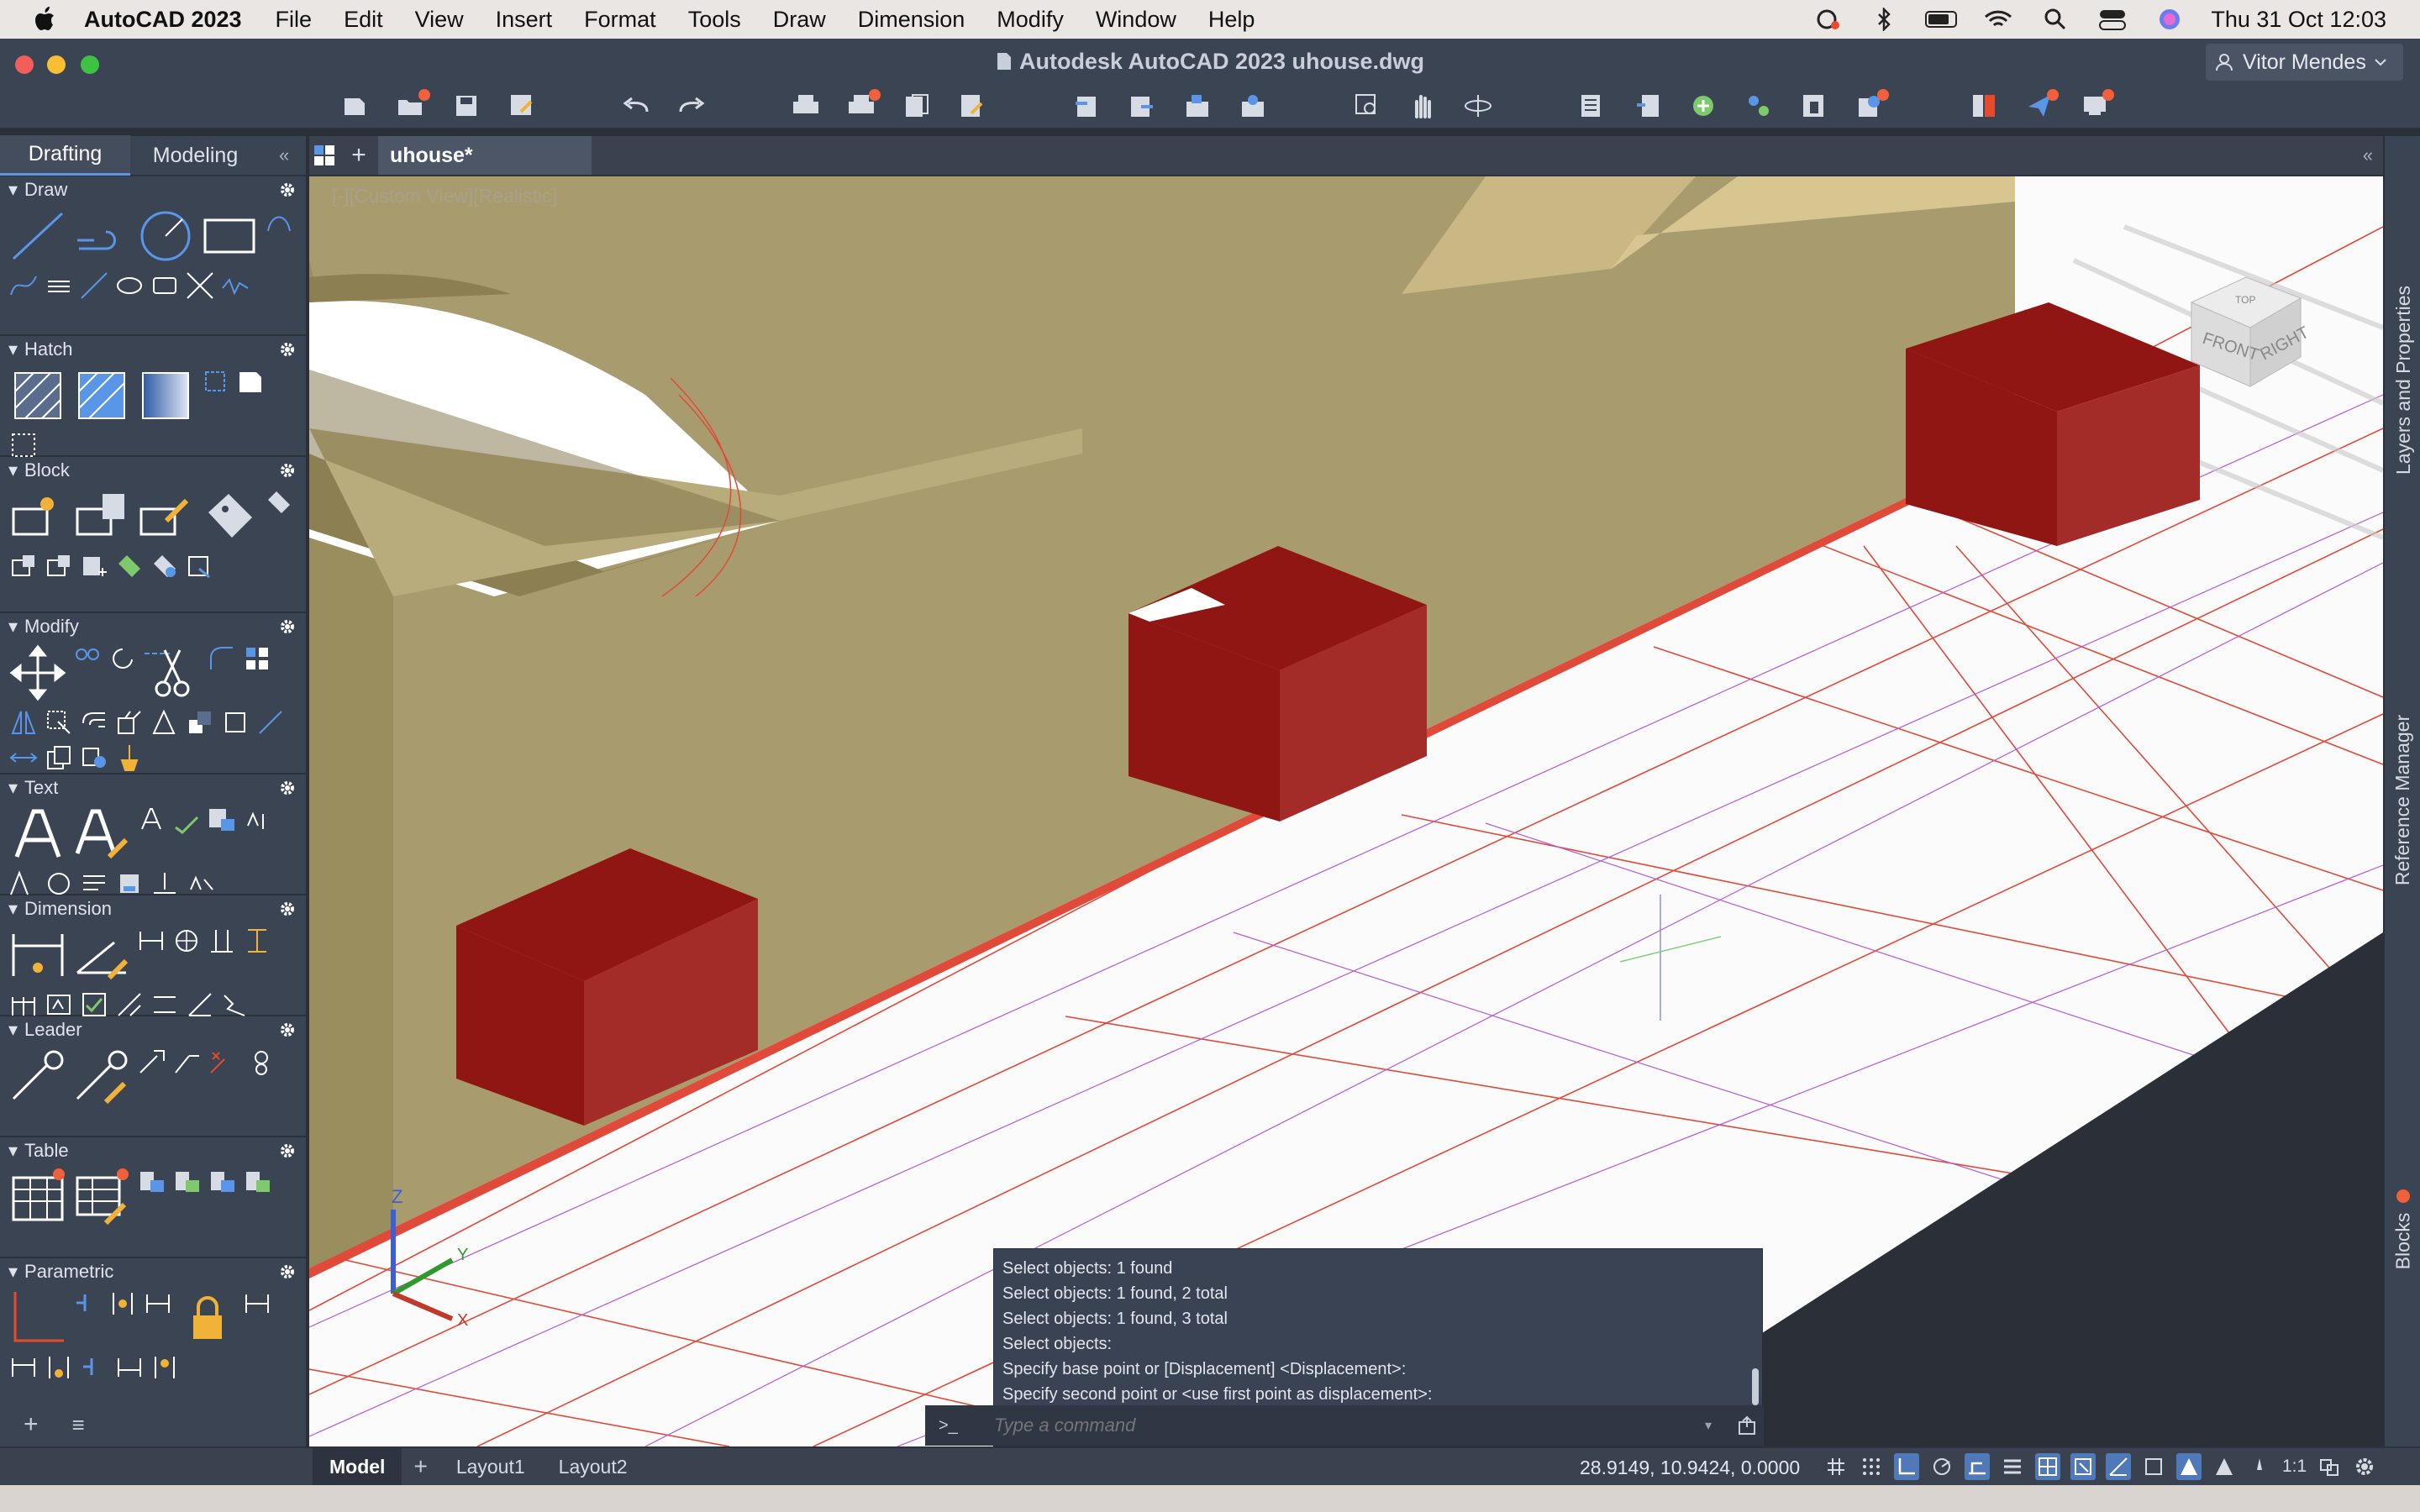  Describe the element at coordinates (235, 1005) in the screenshot. I see `dimension-jogged-icon` at that location.